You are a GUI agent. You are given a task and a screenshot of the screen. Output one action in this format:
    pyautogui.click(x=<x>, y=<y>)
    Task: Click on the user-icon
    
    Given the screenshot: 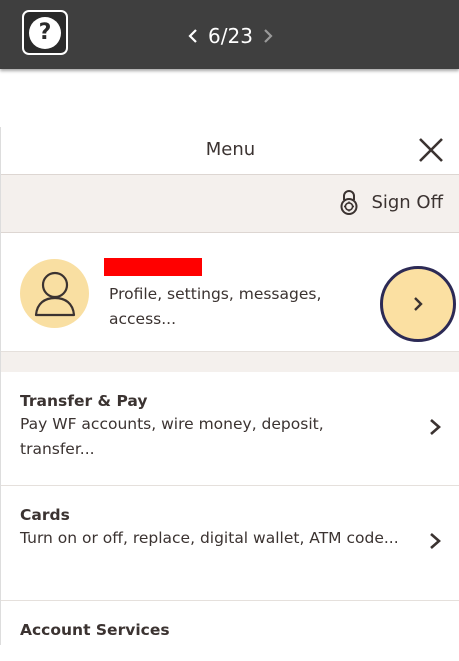 What is the action you would take?
    pyautogui.click(x=54, y=293)
    